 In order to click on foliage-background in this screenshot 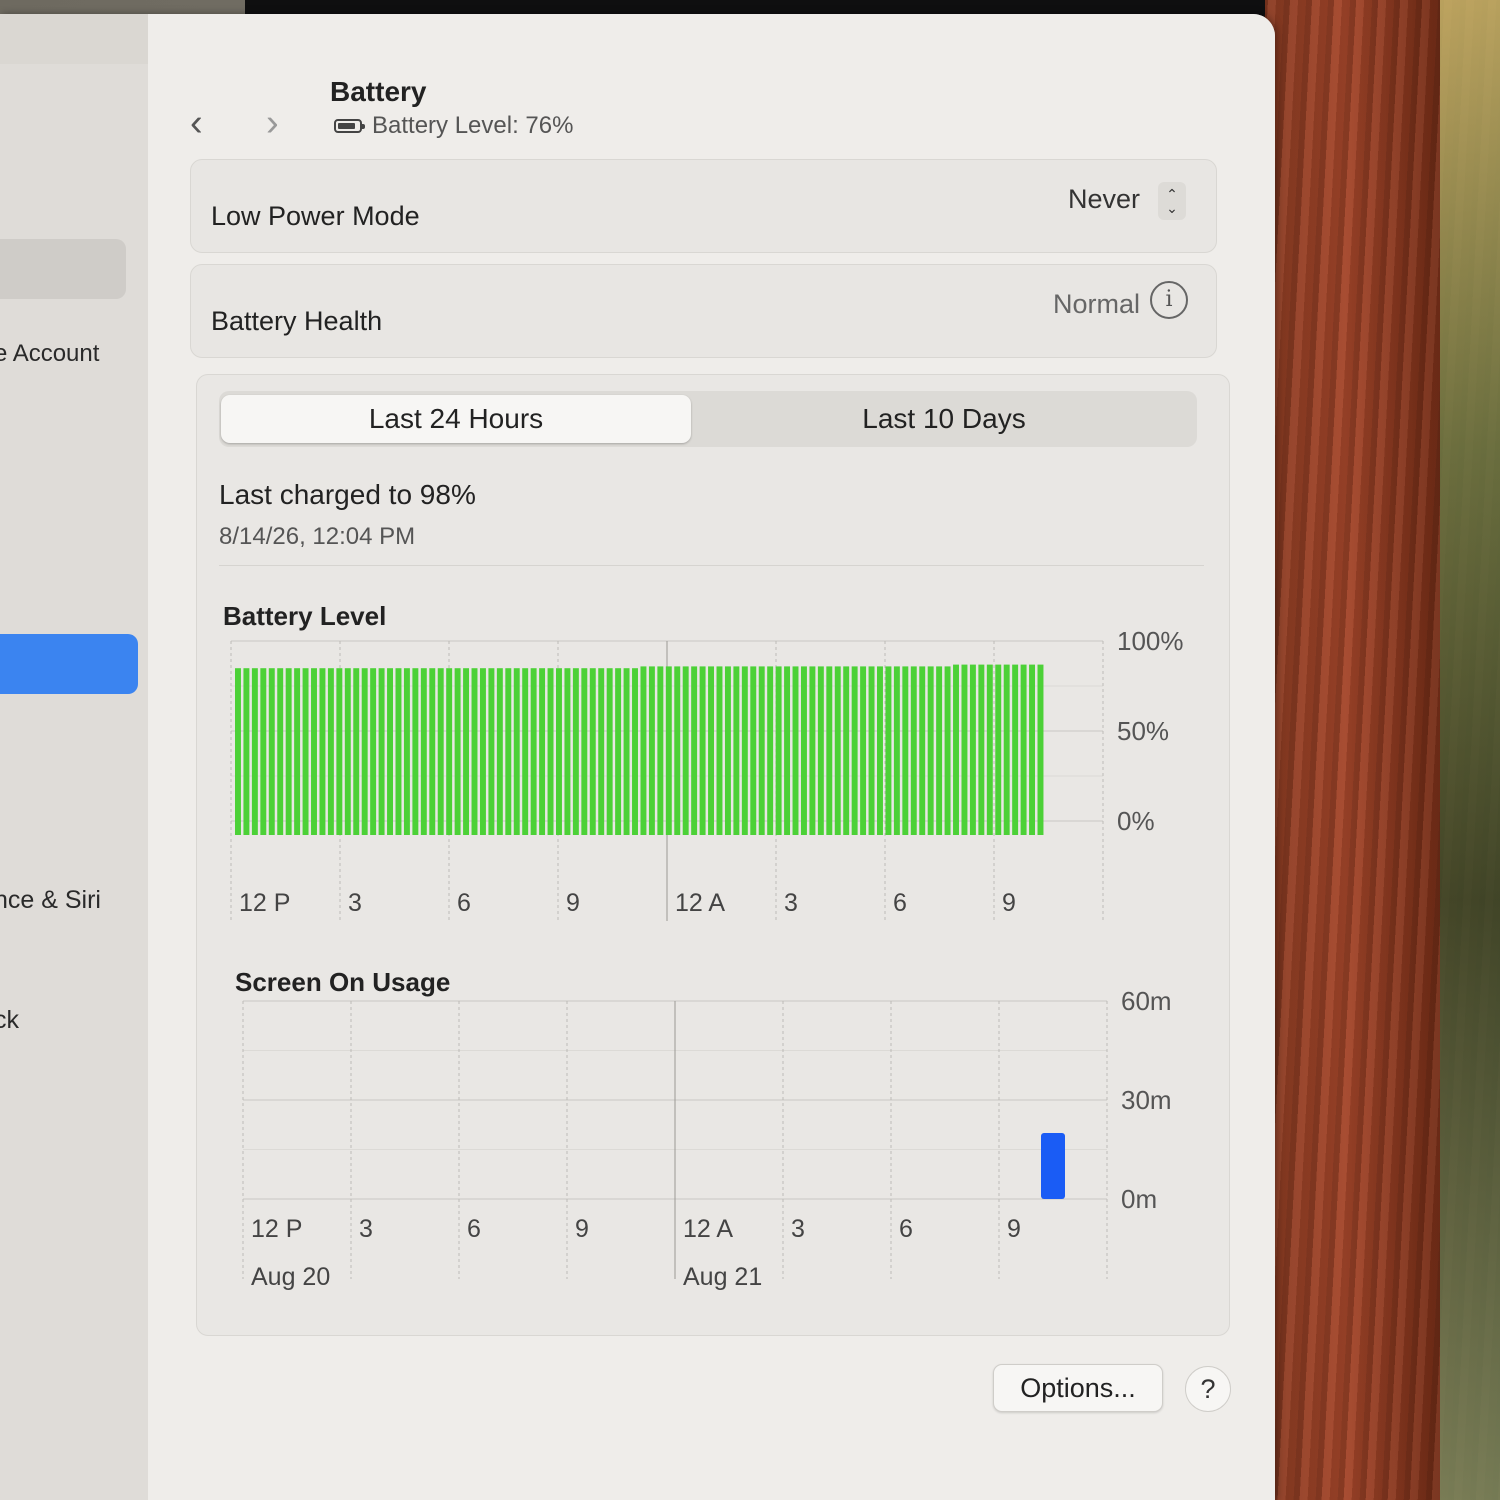, I will do `click(1470, 750)`.